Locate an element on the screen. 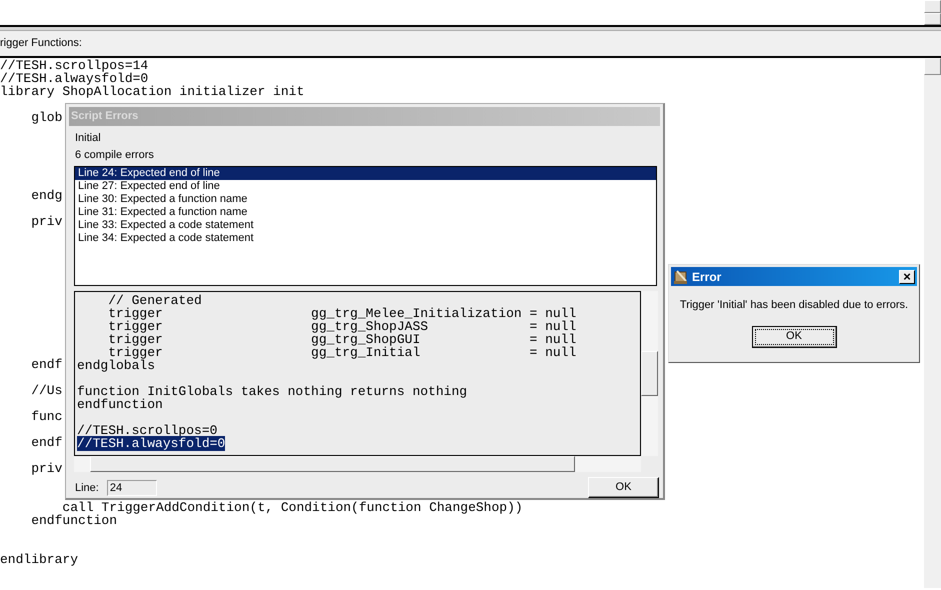  error-item: Line 34: Expected a code statement is located at coordinates (365, 238).